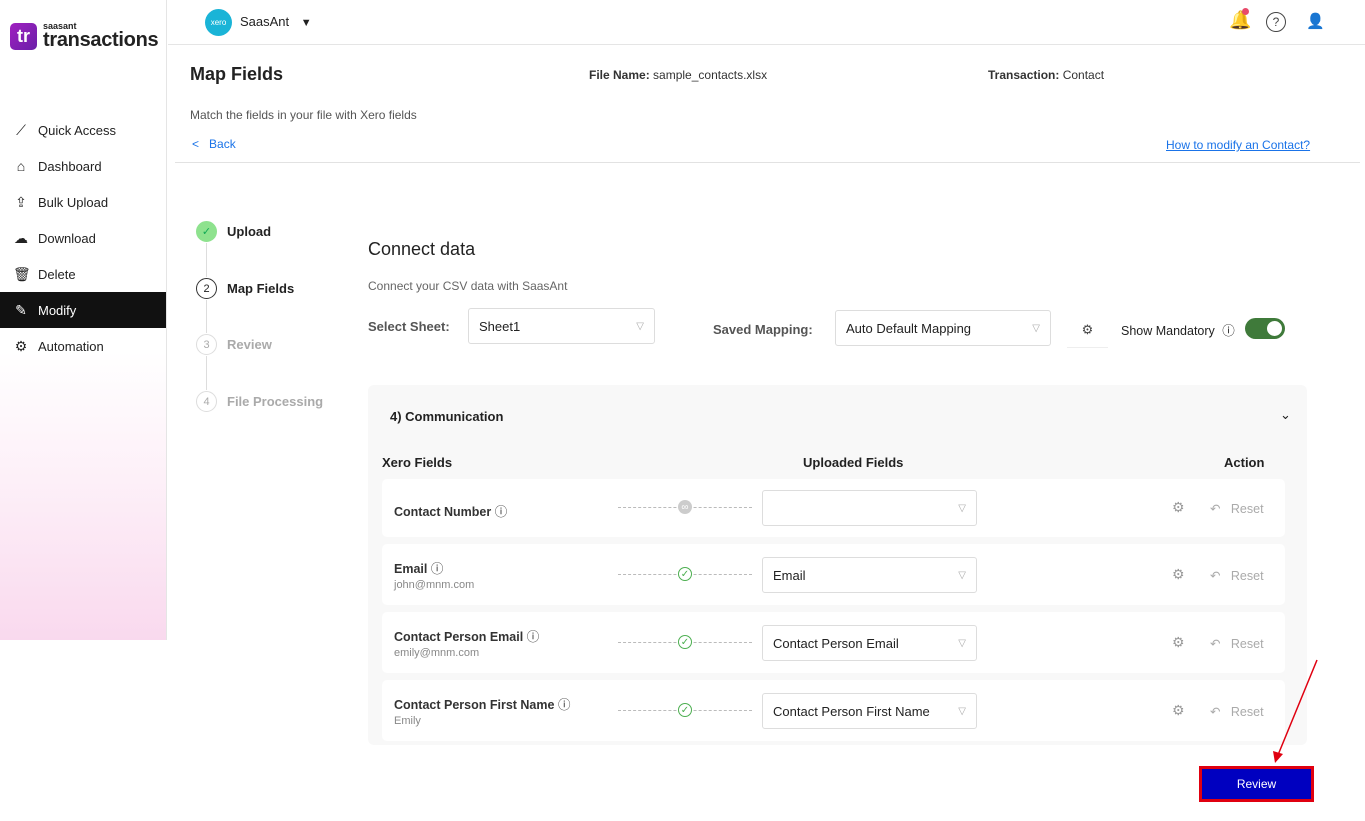  I want to click on nav-label: Delete, so click(57, 274).